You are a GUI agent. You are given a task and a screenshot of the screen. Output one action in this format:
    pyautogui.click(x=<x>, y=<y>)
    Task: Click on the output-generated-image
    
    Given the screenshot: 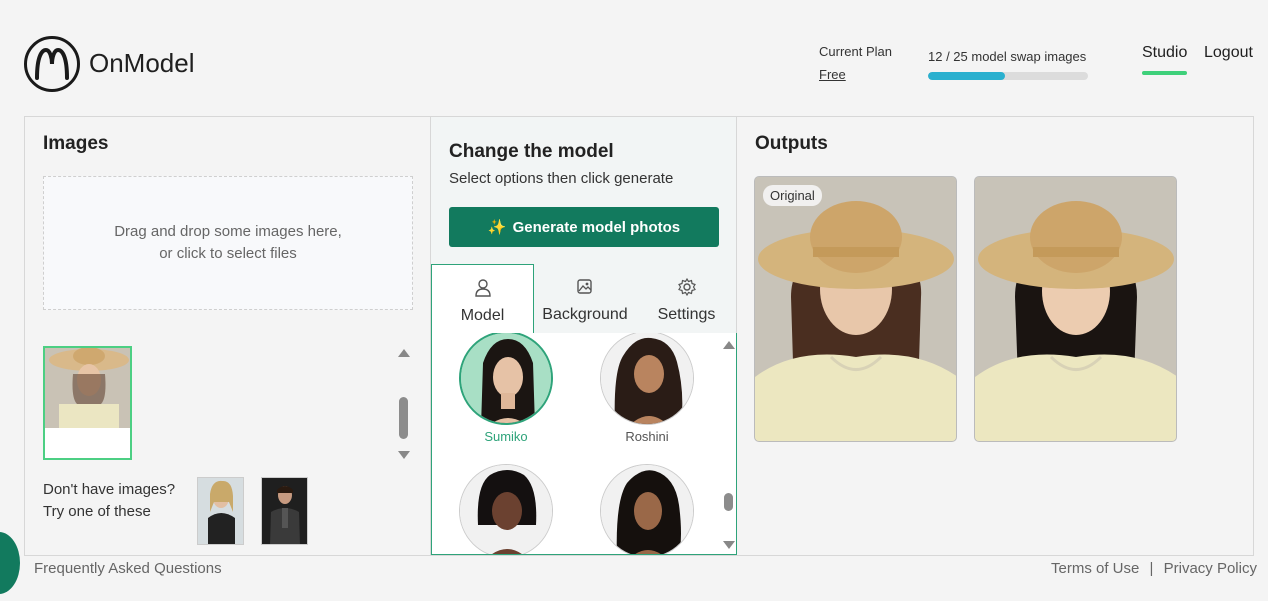 What is the action you would take?
    pyautogui.click(x=1075, y=309)
    